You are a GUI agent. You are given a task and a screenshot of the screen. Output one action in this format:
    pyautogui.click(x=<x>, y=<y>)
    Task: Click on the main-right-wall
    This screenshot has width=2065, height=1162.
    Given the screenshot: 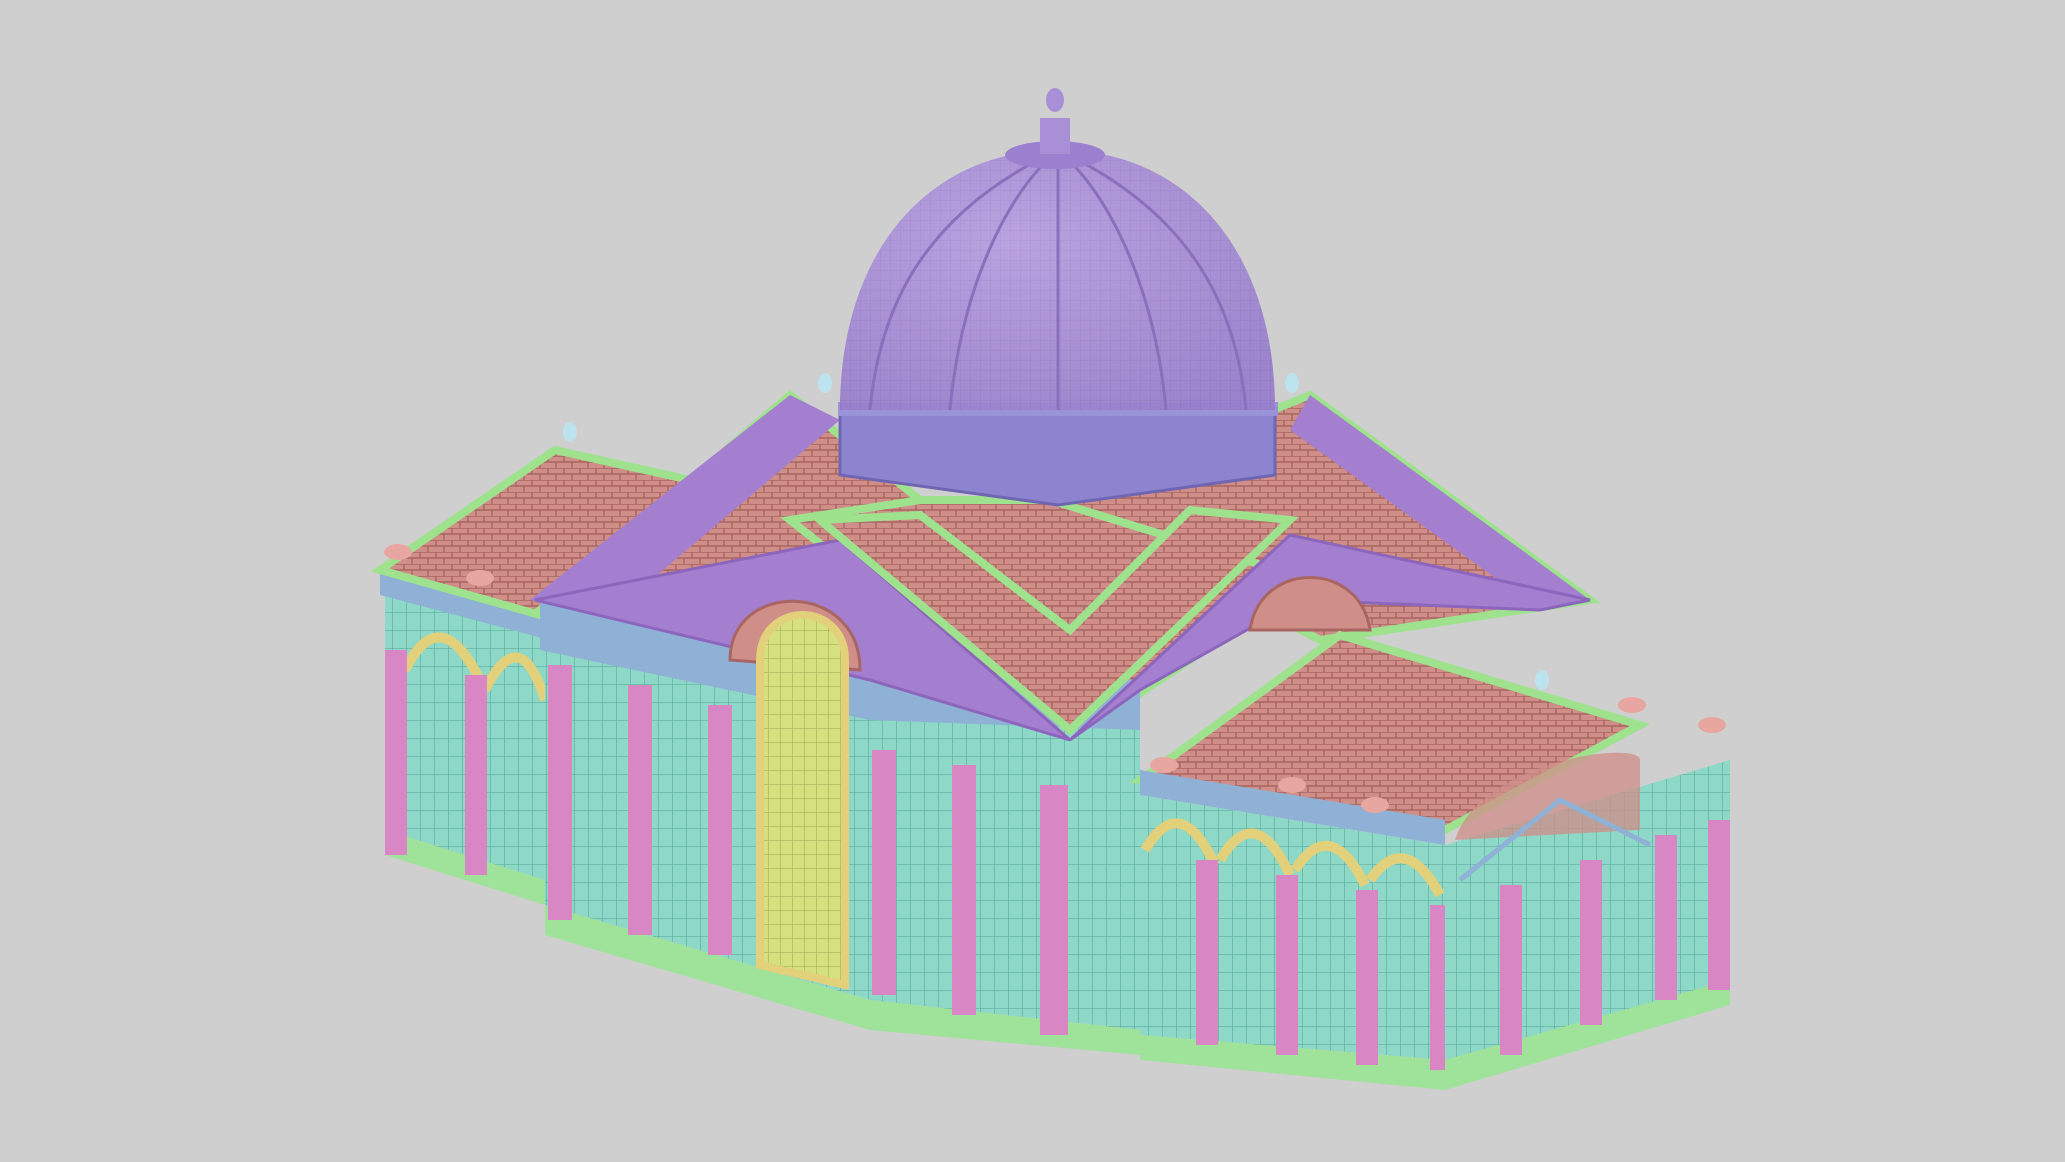 What is the action you would take?
    pyautogui.click(x=1005, y=860)
    